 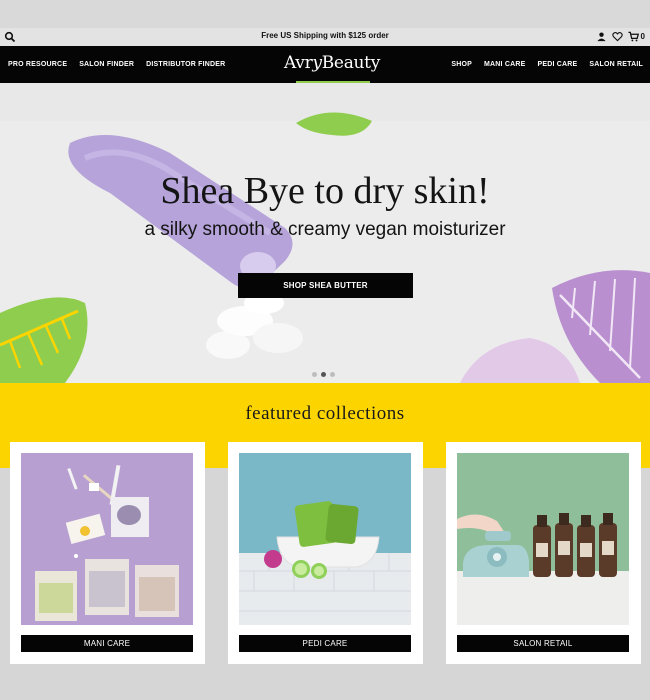 What do you see at coordinates (298, 63) in the screenshot?
I see `logo-text-avr: Avr` at bounding box center [298, 63].